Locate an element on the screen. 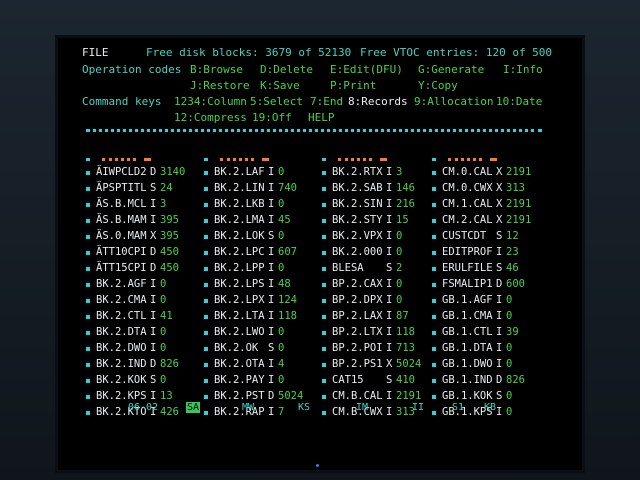 The width and height of the screenshot is (640, 480). file-entry-row: GB.1.DWO I 0 is located at coordinates (485, 366).